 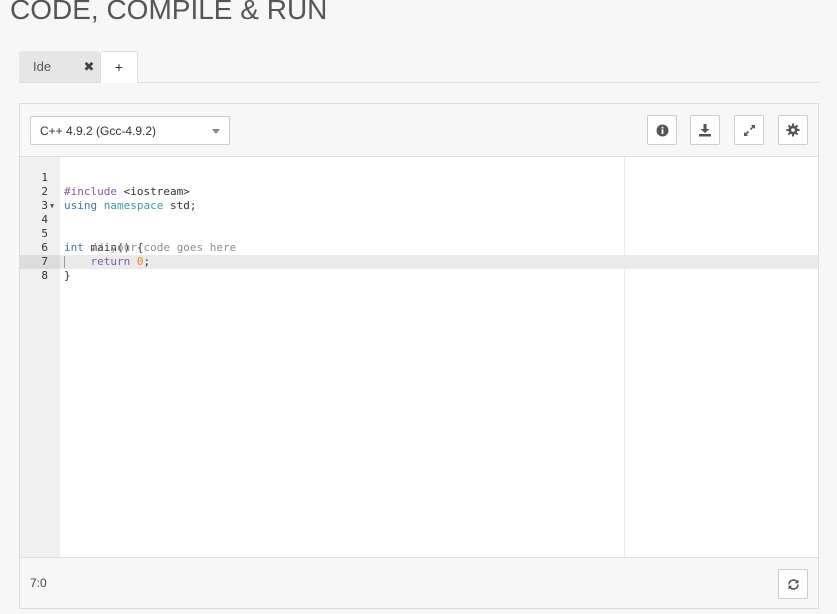 I want to click on code-line: 2 using namespace std;, so click(x=419, y=191).